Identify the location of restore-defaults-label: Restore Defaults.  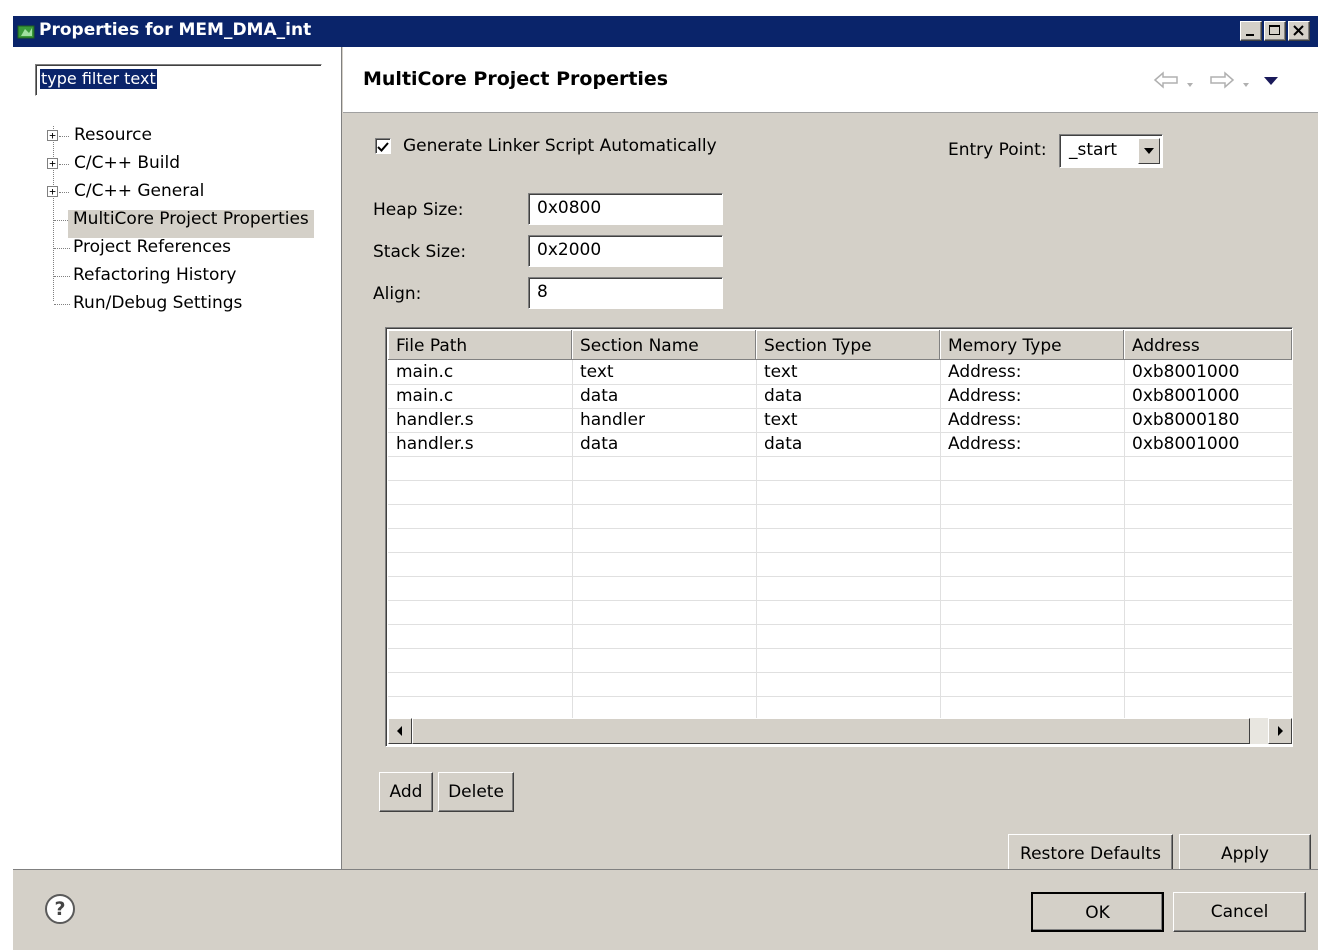
(1090, 854).